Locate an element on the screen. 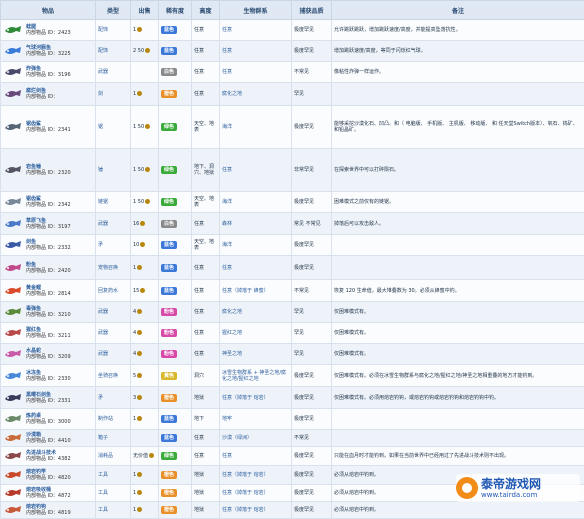 This screenshot has width=584, height=519. item-price: 16 is located at coordinates (145, 224).